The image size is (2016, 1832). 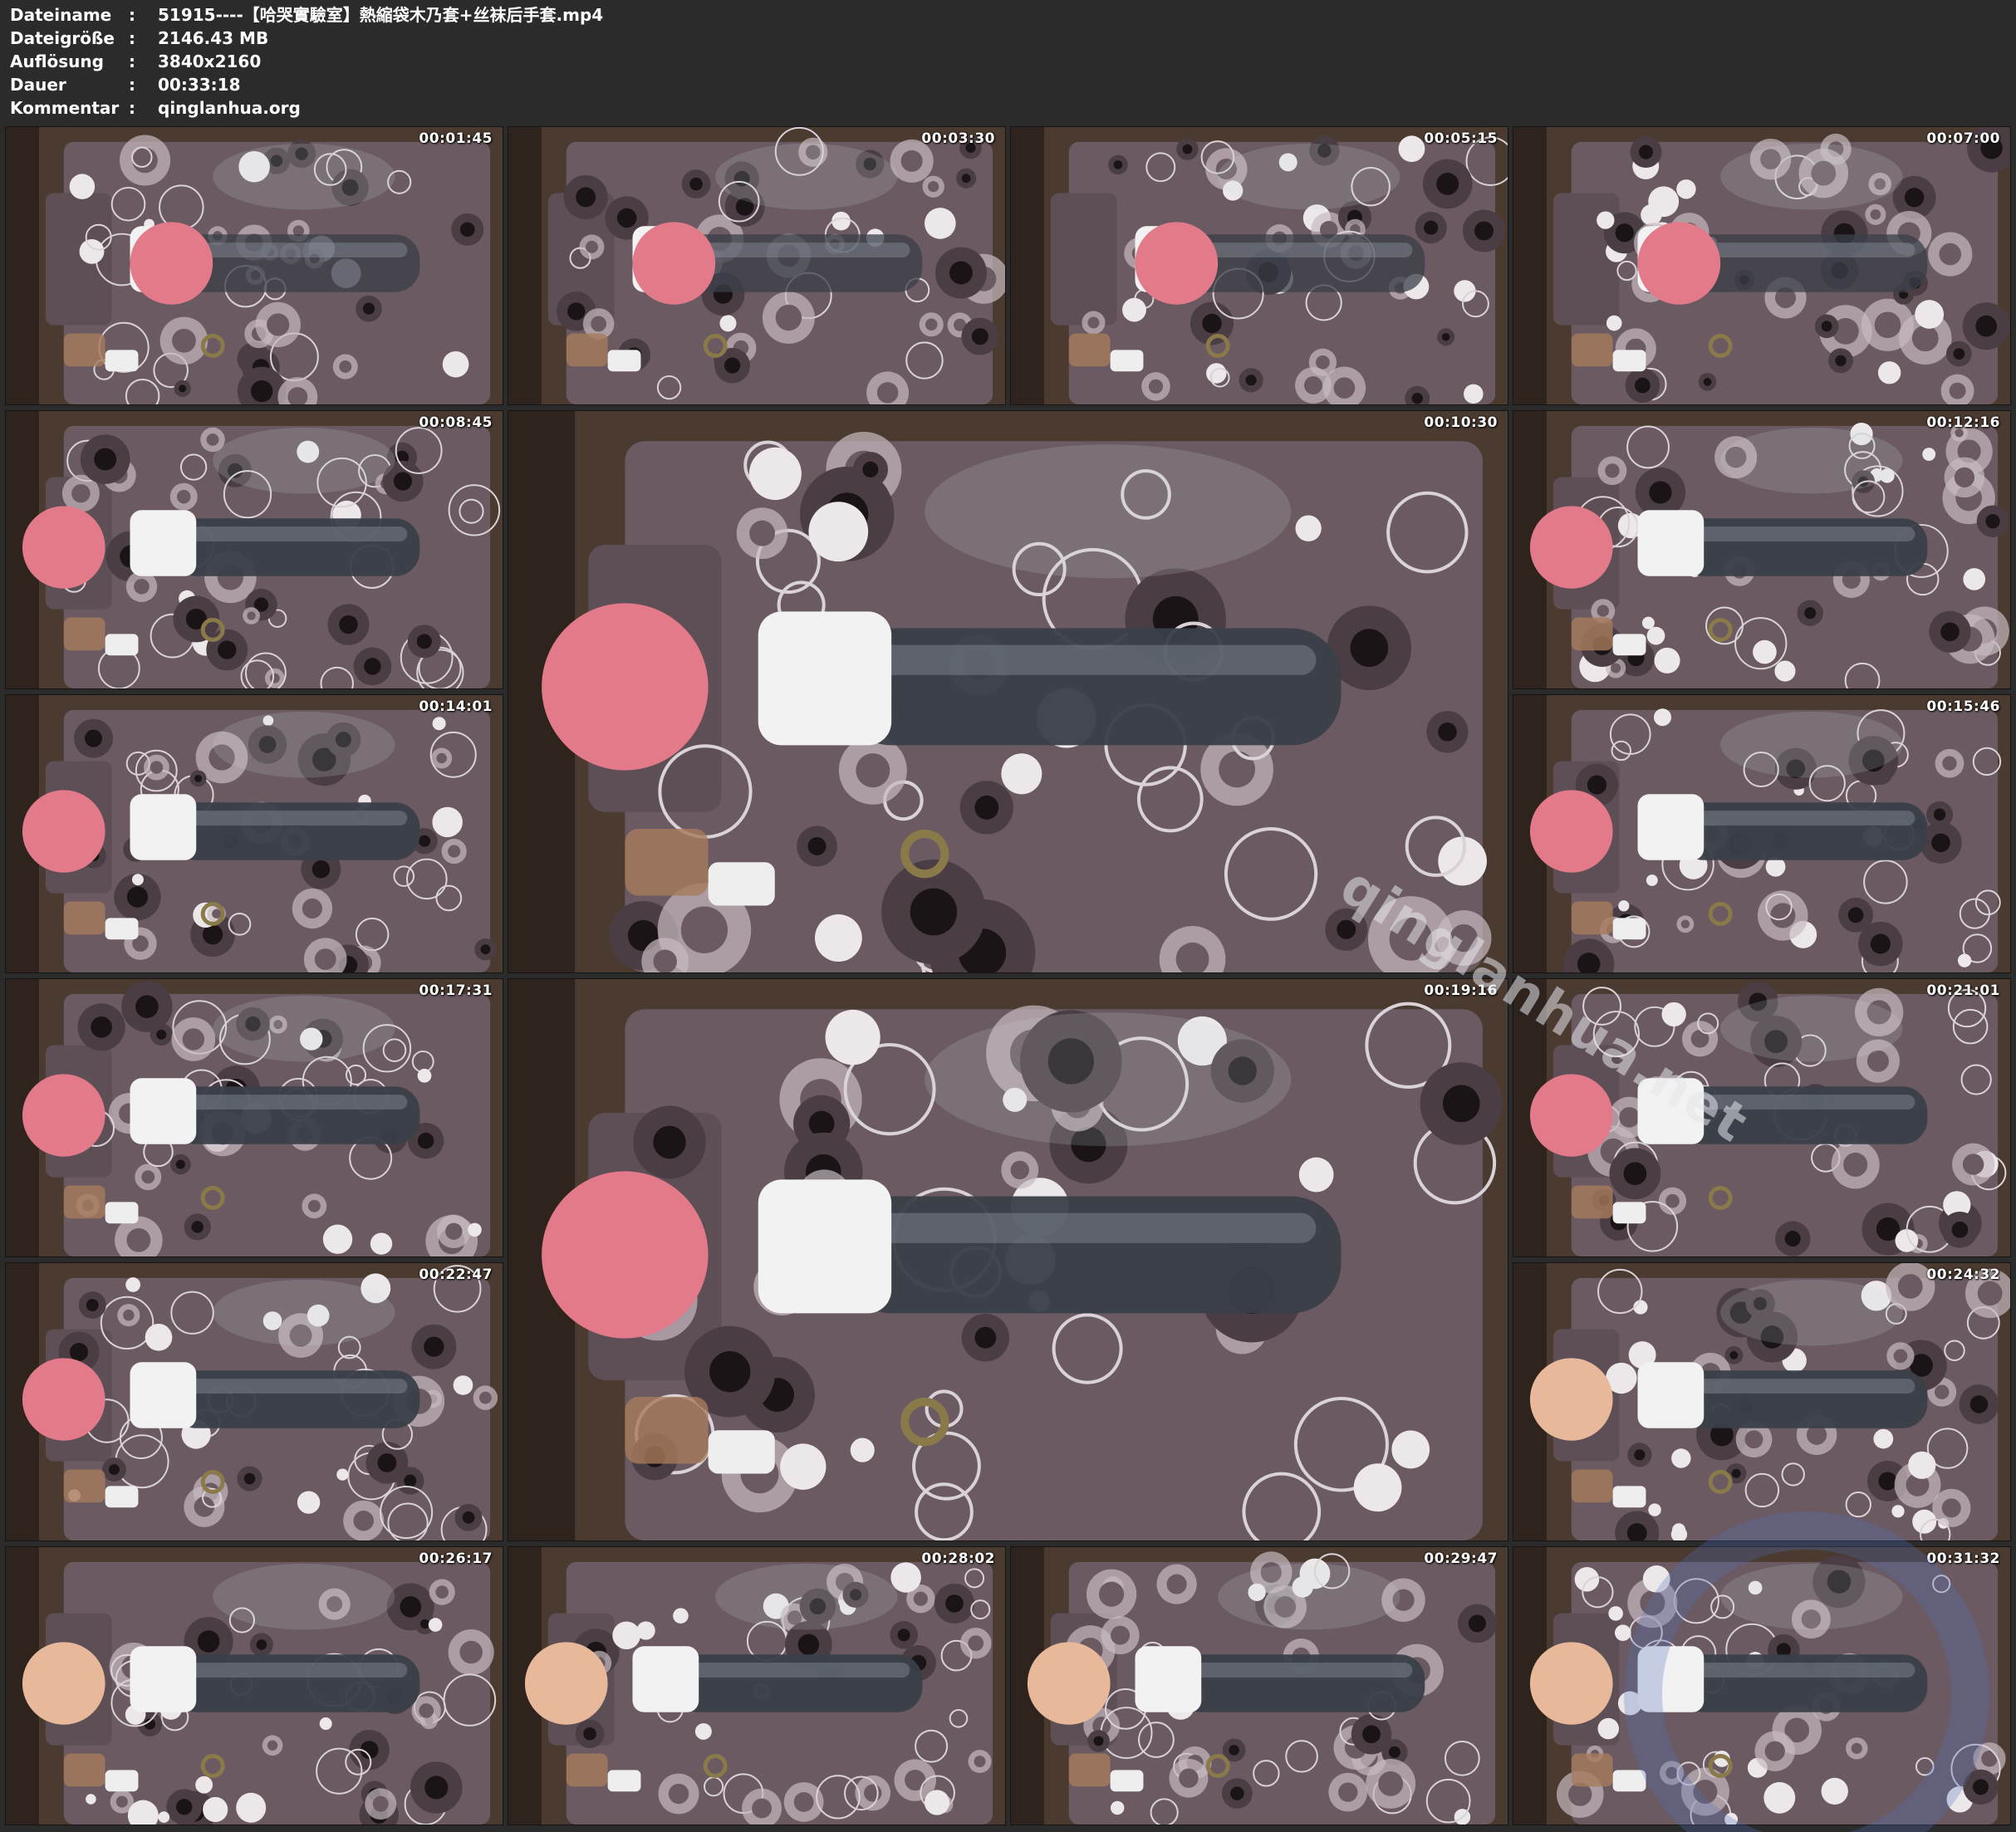 I want to click on timestamp: 00:15:46, so click(x=1963, y=706).